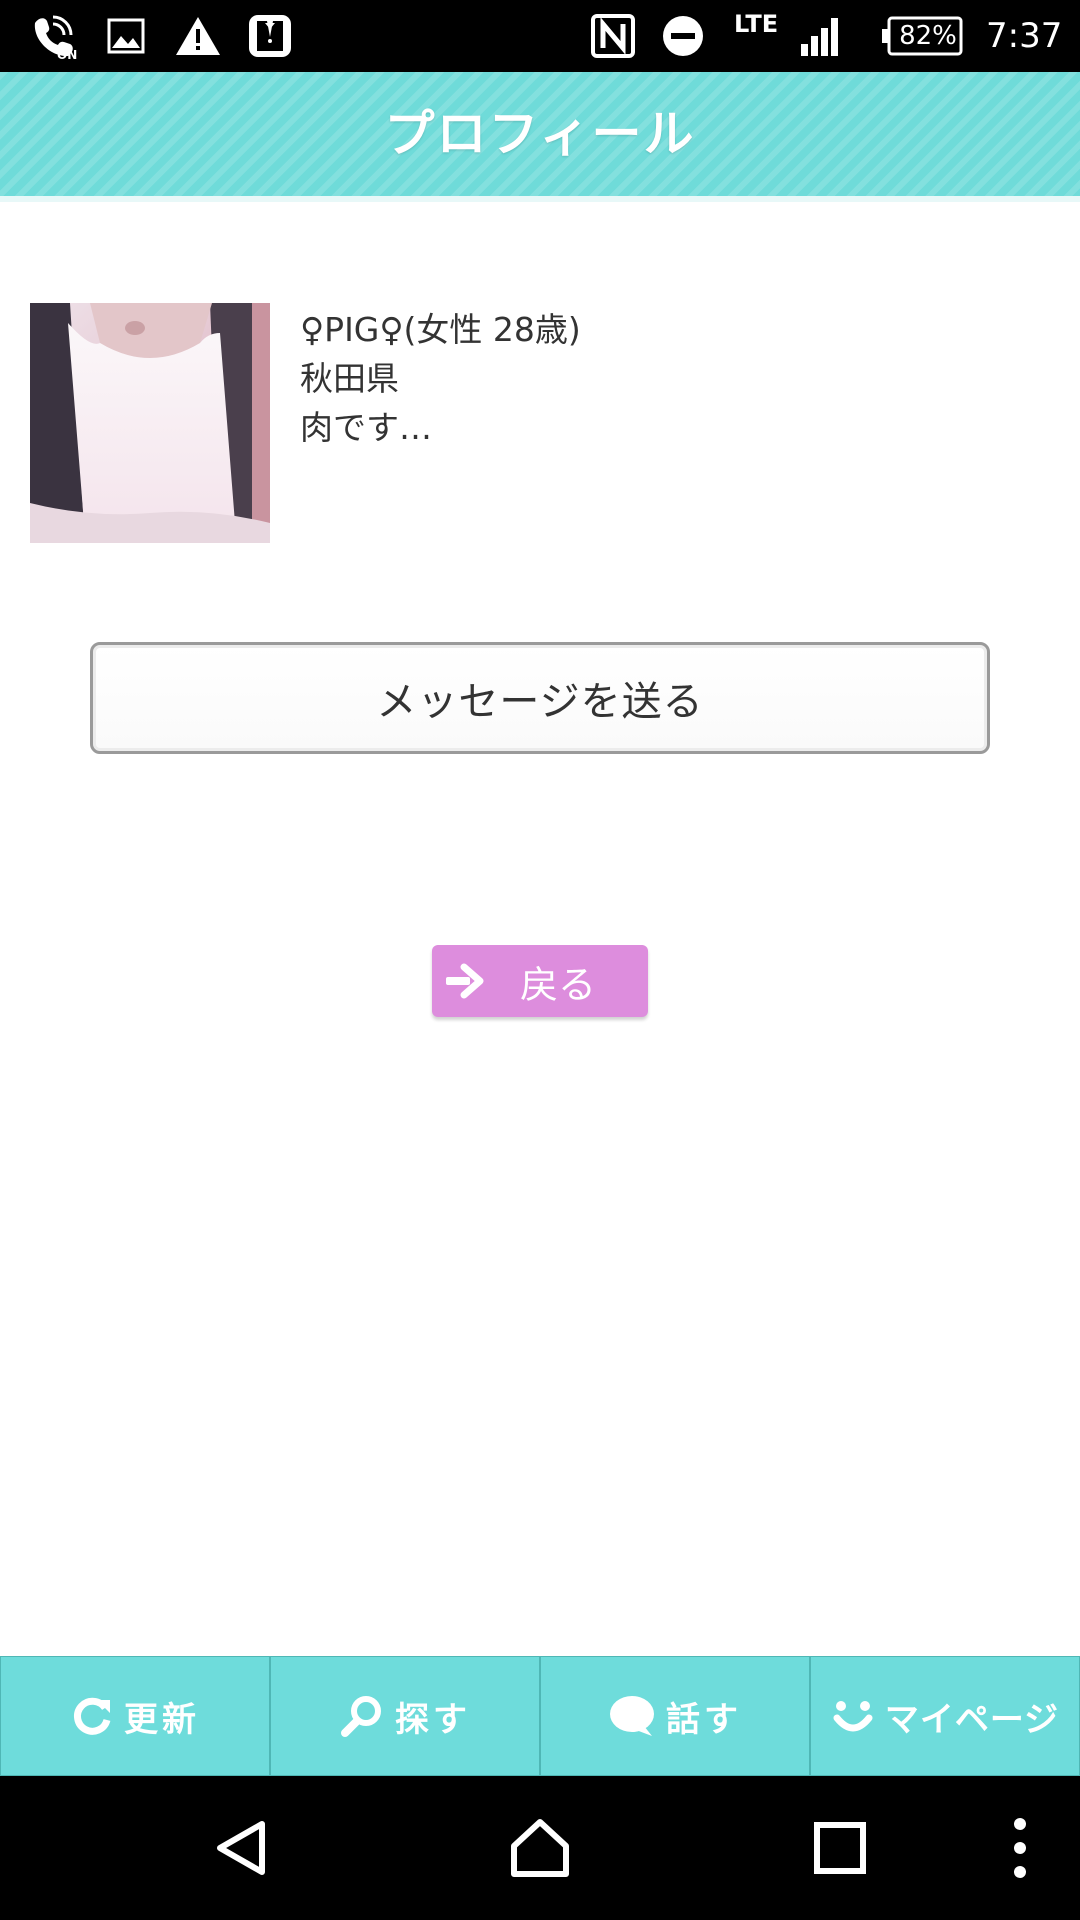 The image size is (1080, 1920). I want to click on home-icon, so click(540, 1848).